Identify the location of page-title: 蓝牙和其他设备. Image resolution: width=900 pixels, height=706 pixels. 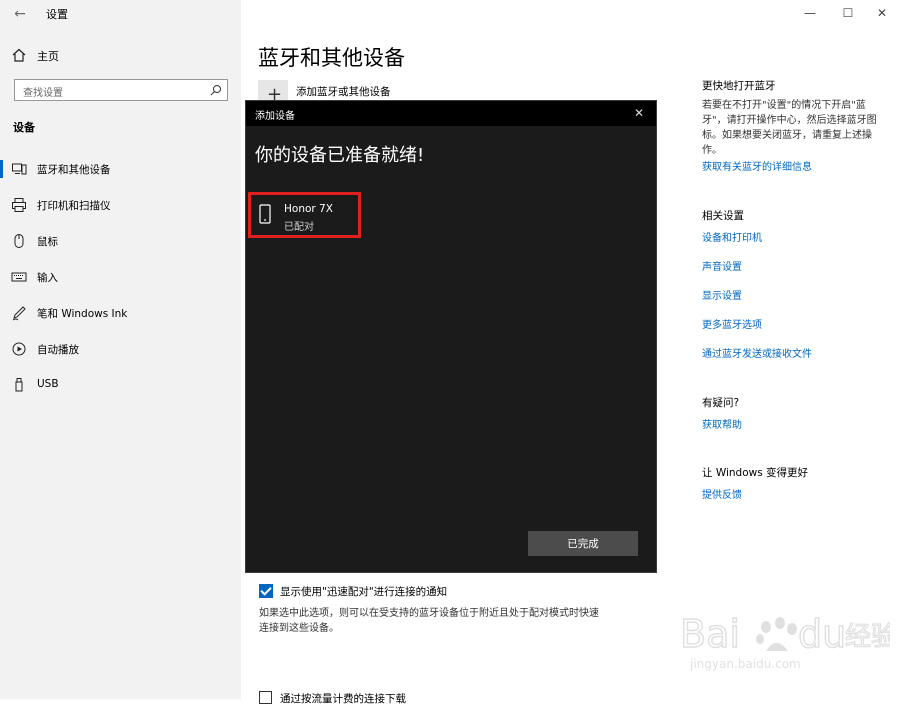
(331, 58).